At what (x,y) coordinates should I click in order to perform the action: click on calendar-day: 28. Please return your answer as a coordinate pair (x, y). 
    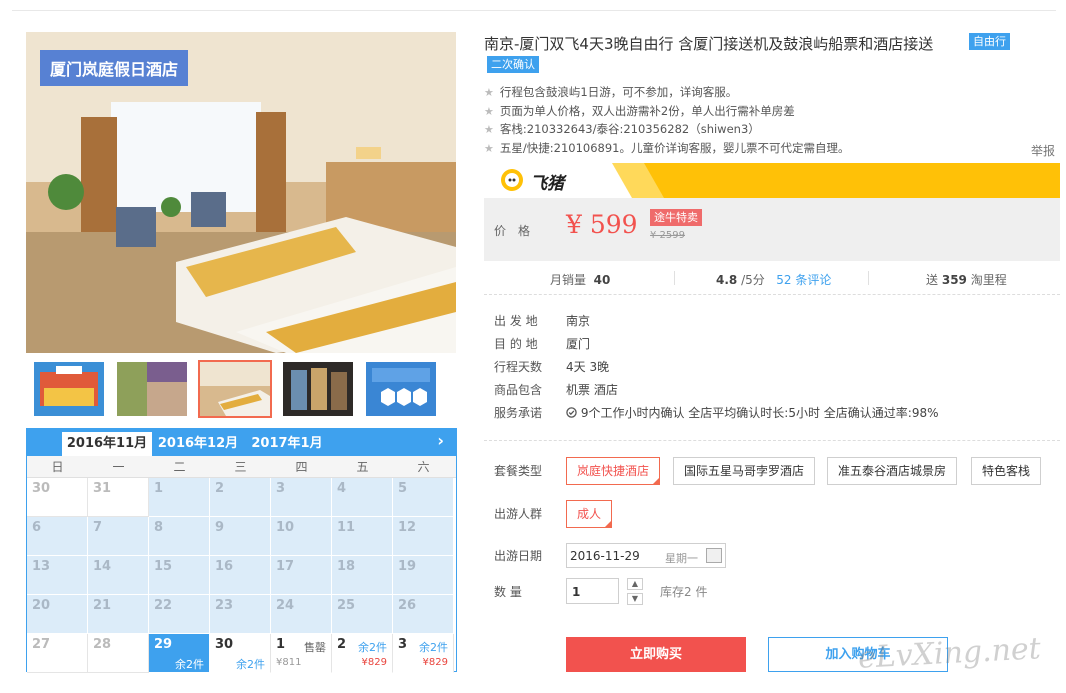
    Looking at the image, I should click on (118, 653).